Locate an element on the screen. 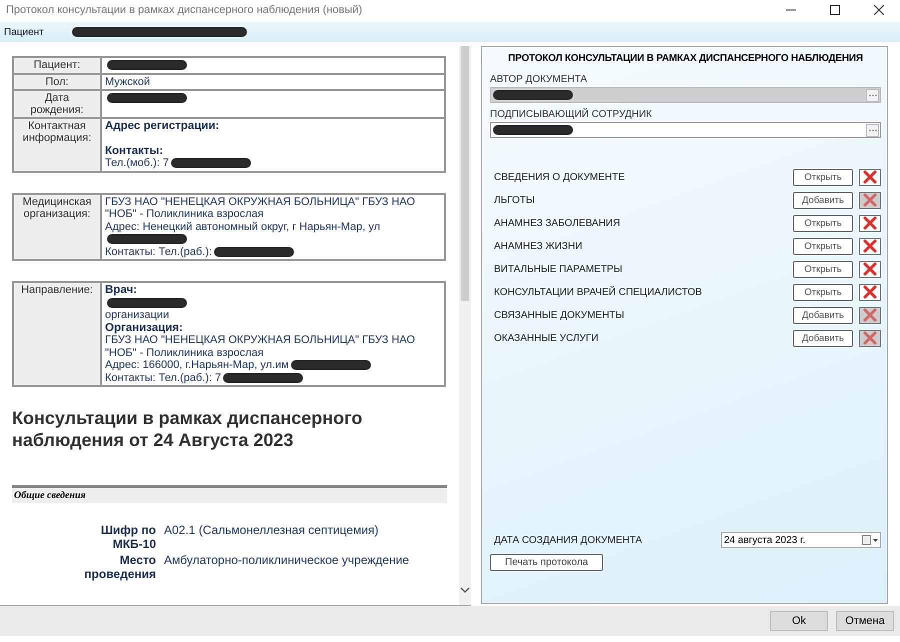 This screenshot has width=900, height=642. table-label-cell: Дата рождения: is located at coordinates (57, 104).